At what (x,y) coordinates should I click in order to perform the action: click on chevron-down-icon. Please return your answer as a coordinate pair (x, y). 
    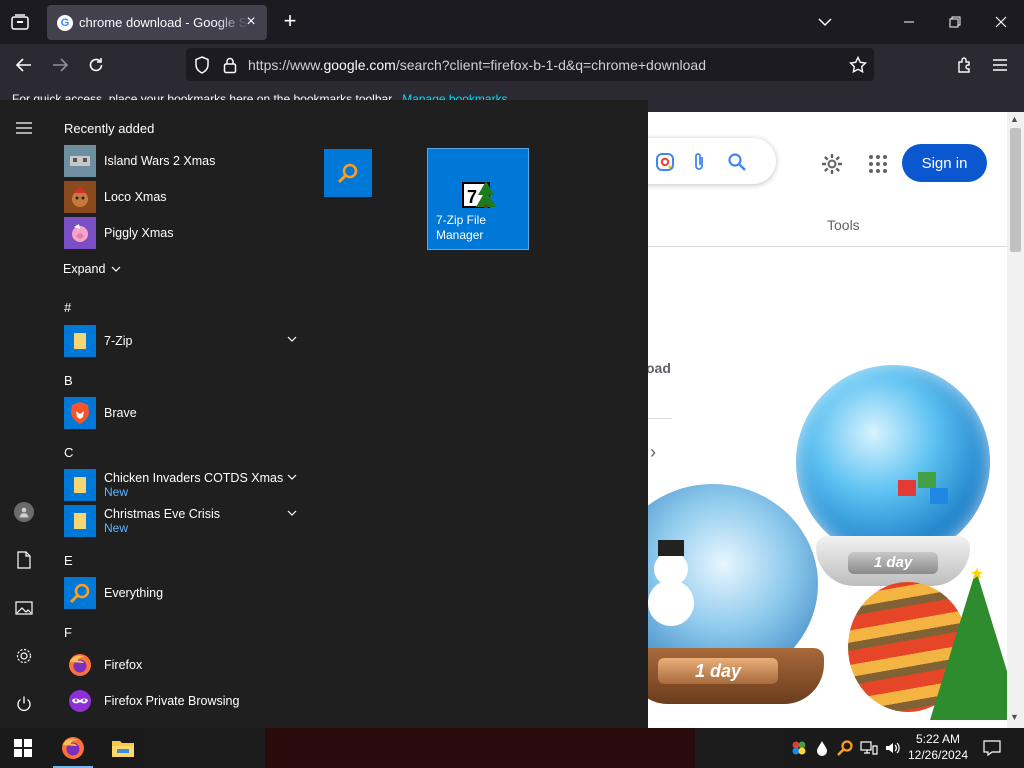
    Looking at the image, I should click on (292, 513).